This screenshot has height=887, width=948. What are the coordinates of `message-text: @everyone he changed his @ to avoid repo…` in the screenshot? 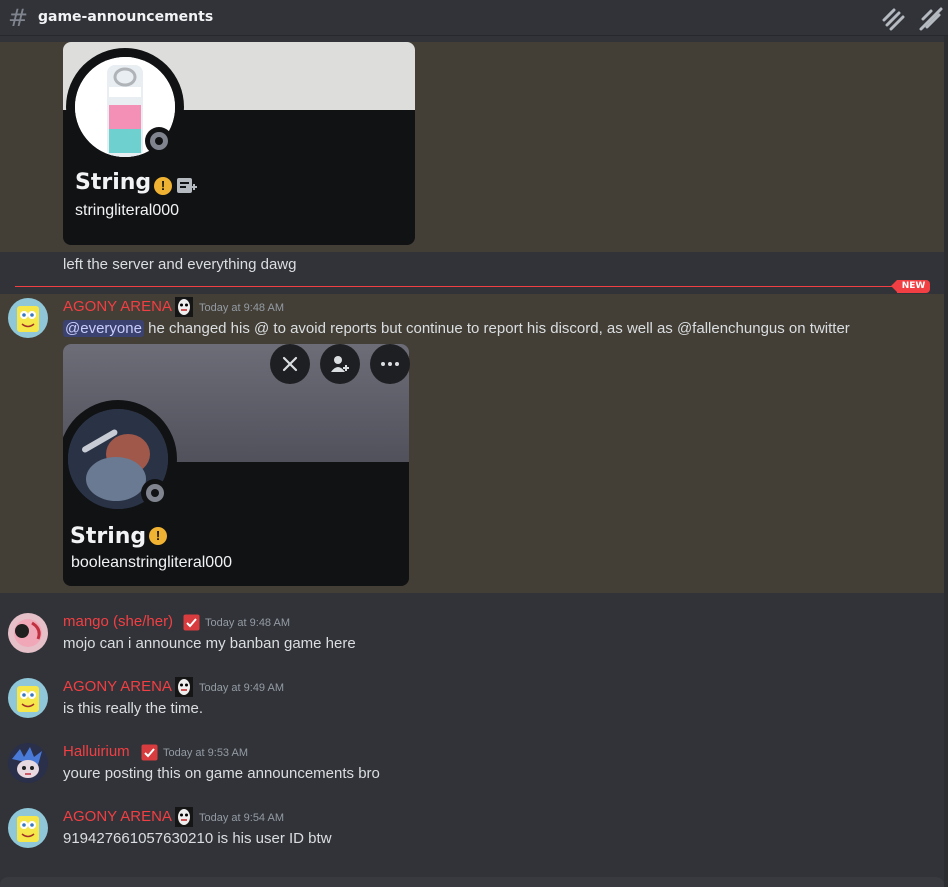 It's located at (456, 328).